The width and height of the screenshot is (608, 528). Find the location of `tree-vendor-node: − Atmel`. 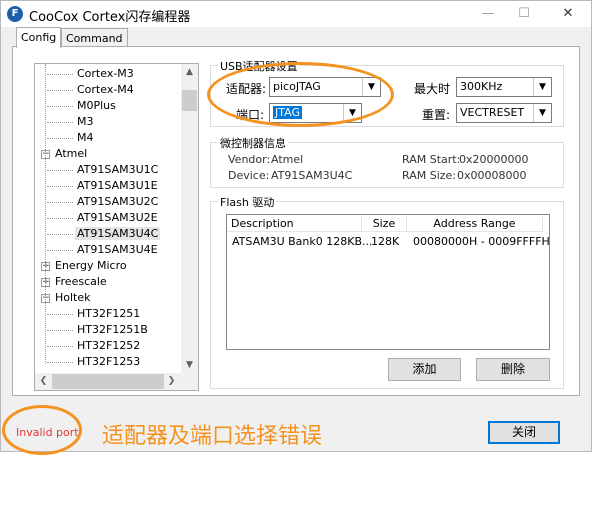

tree-vendor-node: − Atmel is located at coordinates (65, 153).